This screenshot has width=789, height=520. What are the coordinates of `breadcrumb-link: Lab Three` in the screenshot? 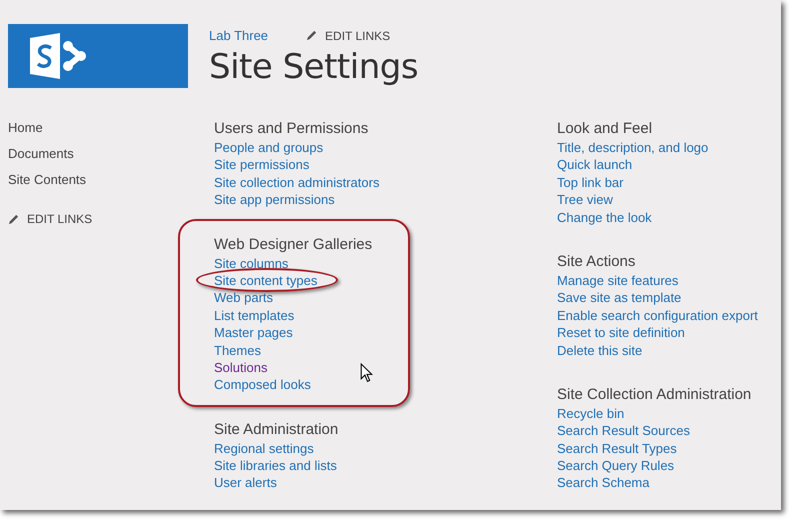 It's located at (238, 35).